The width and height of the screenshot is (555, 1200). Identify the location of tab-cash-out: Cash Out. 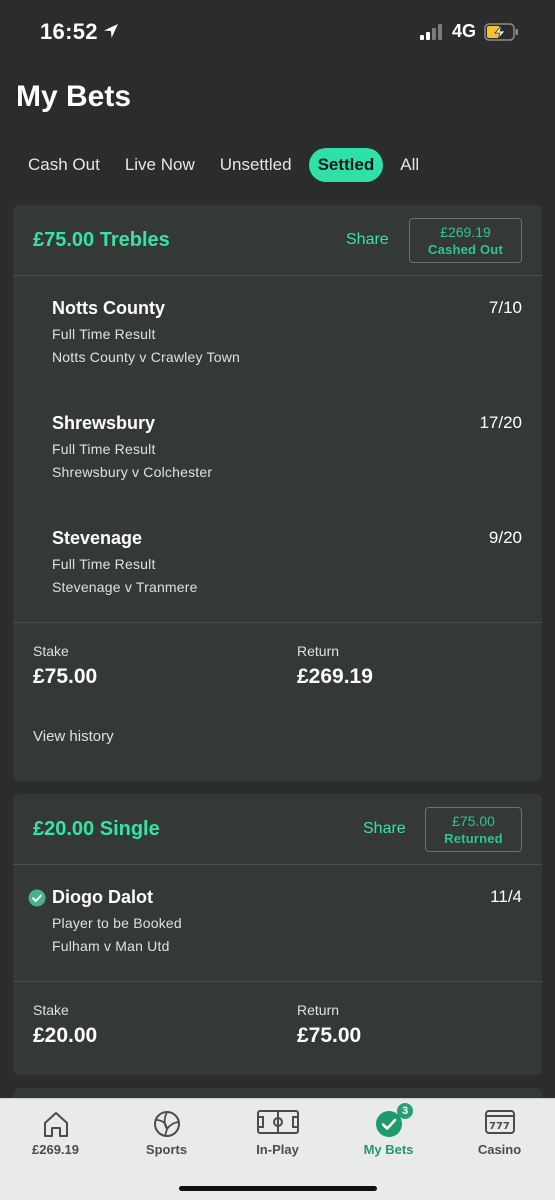
(64, 165).